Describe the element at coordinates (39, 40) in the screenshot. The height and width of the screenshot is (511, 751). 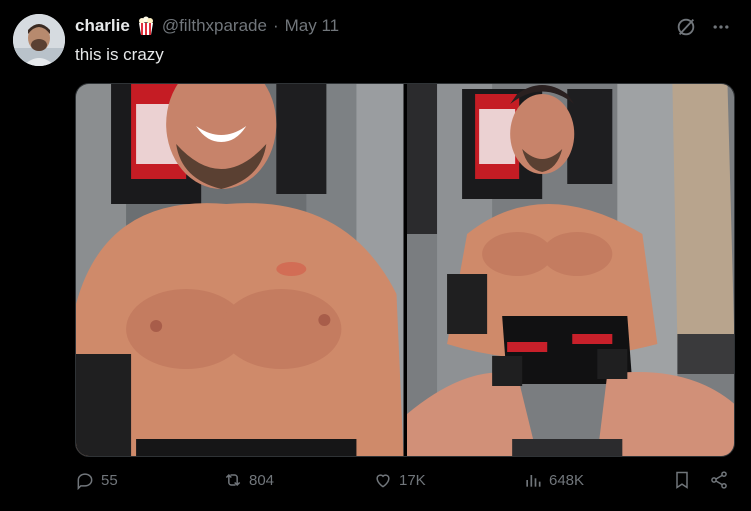
I see `avatar` at that location.